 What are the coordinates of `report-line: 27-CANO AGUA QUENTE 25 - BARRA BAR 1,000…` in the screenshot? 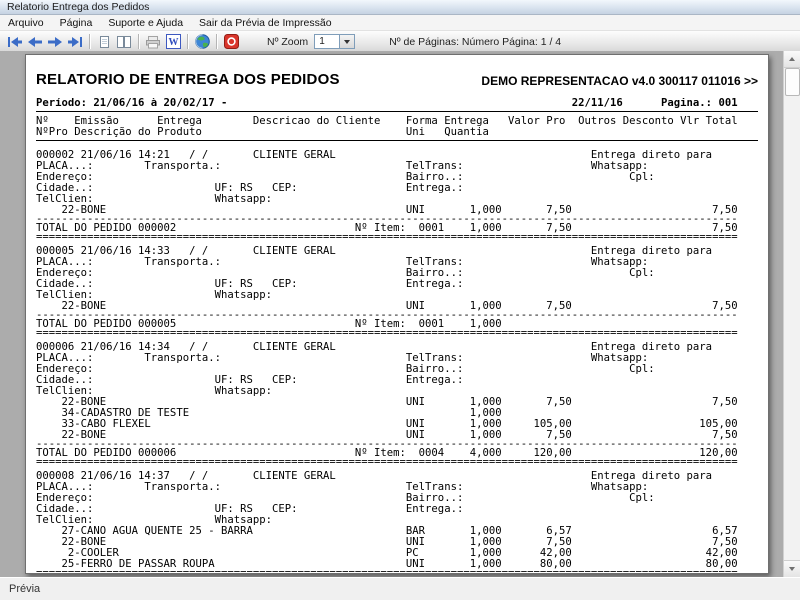 It's located at (387, 531).